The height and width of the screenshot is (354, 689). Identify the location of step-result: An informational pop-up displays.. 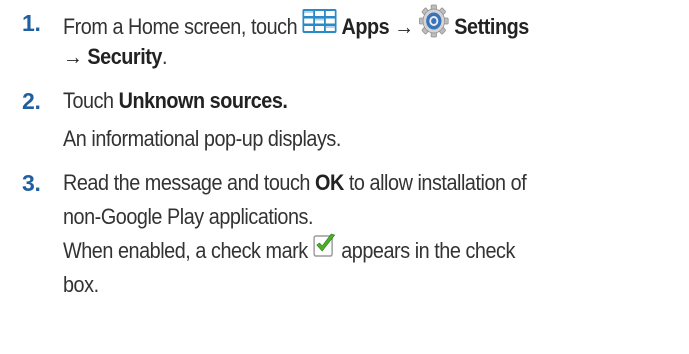
(337, 139).